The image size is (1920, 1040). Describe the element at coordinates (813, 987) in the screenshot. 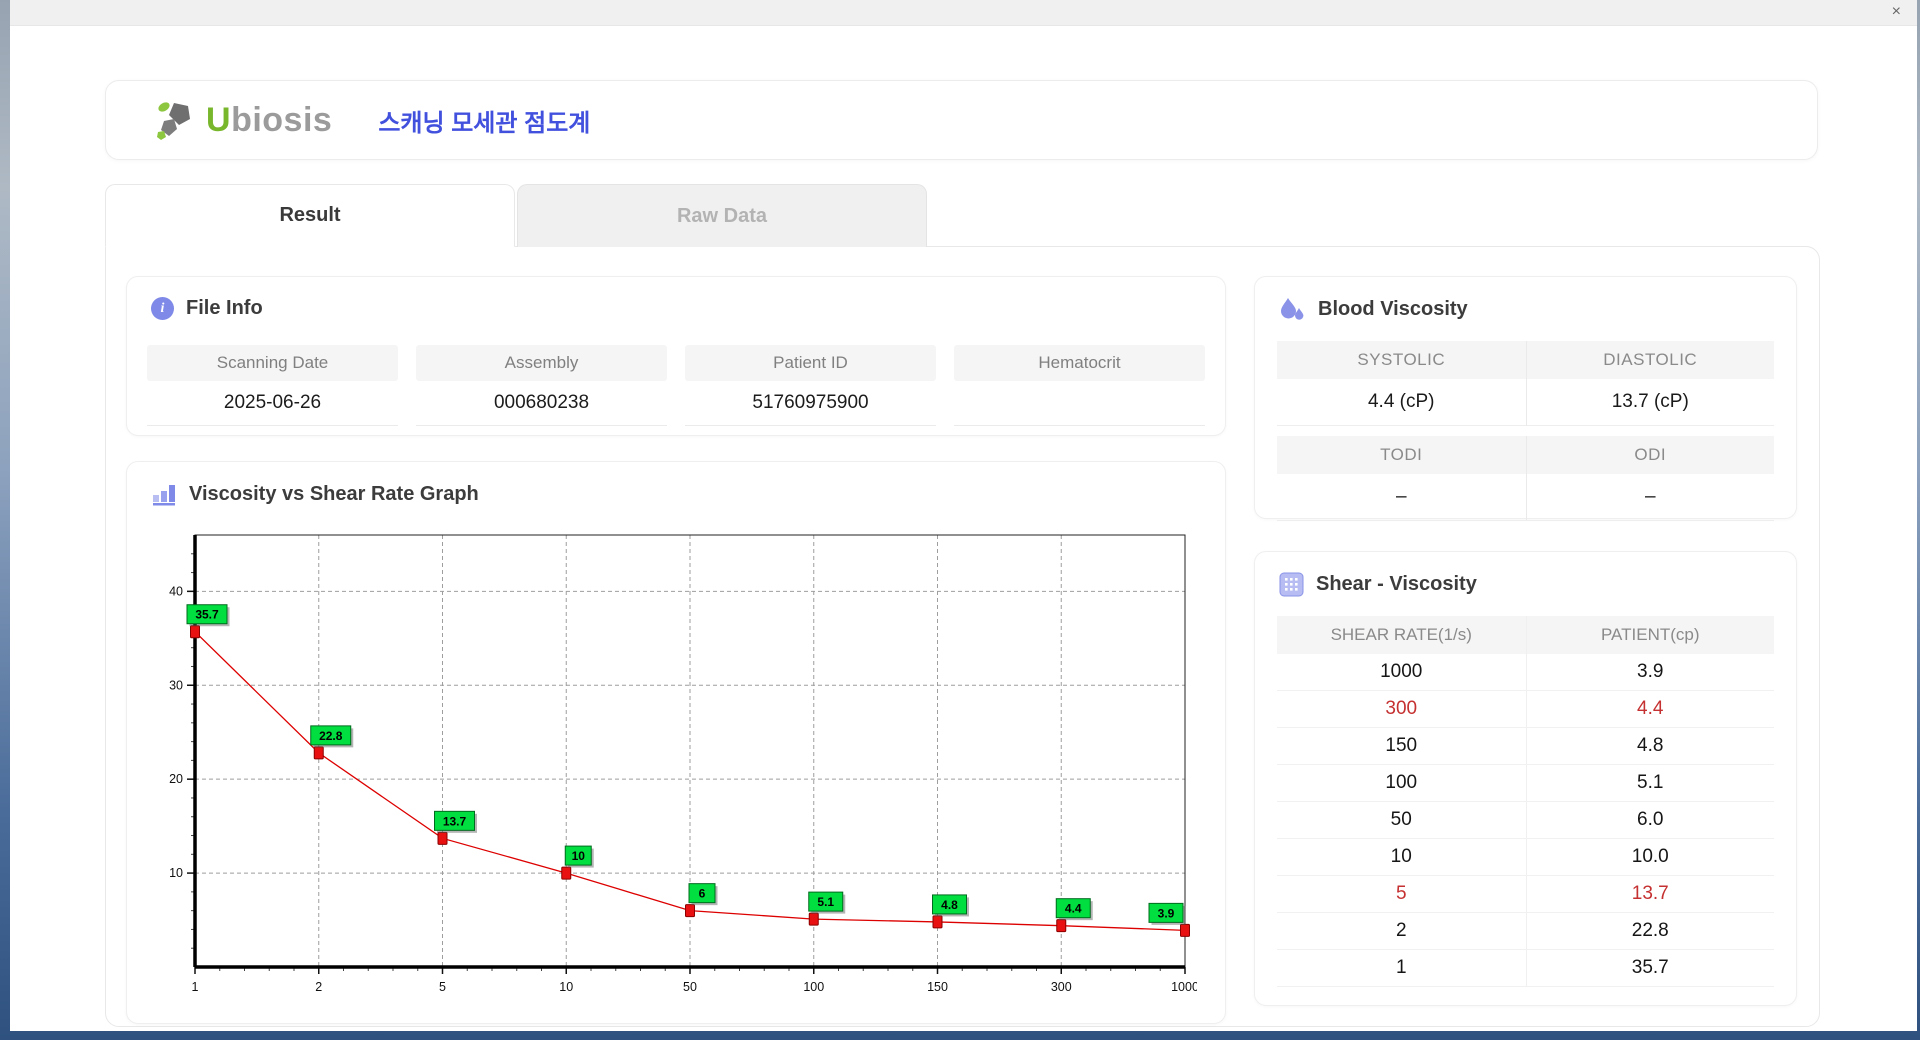

I see `svg-text: 100` at that location.